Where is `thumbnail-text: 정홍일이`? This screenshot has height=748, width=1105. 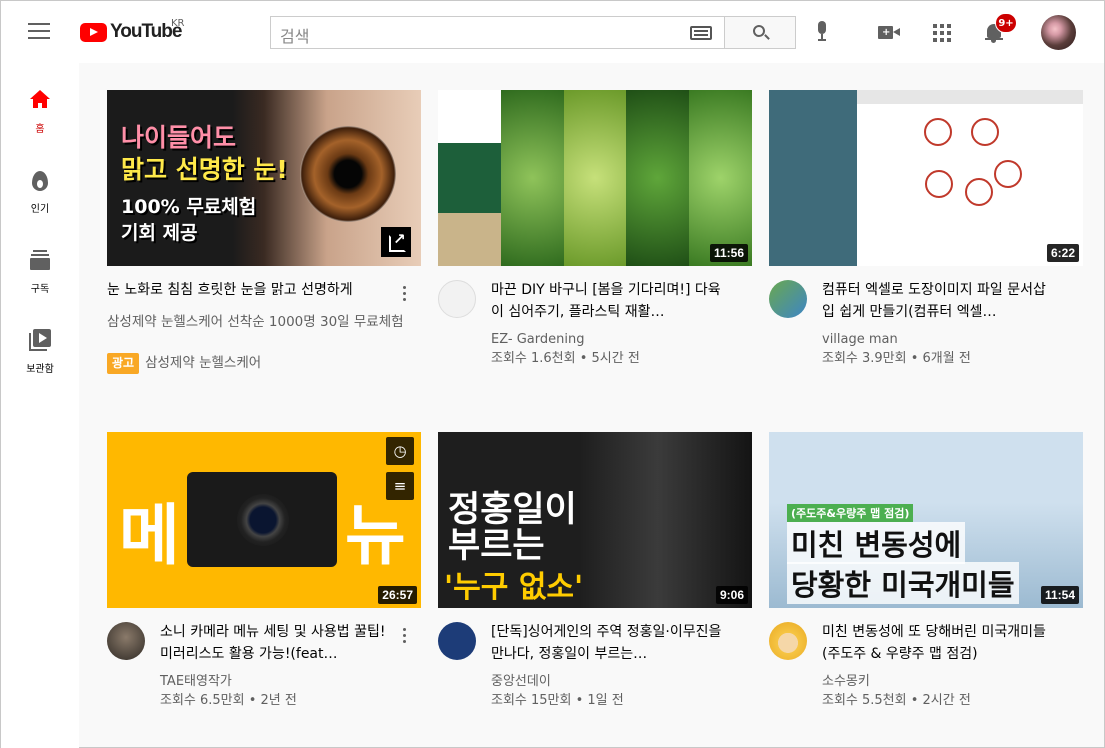 thumbnail-text: 정홍일이 is located at coordinates (512, 510).